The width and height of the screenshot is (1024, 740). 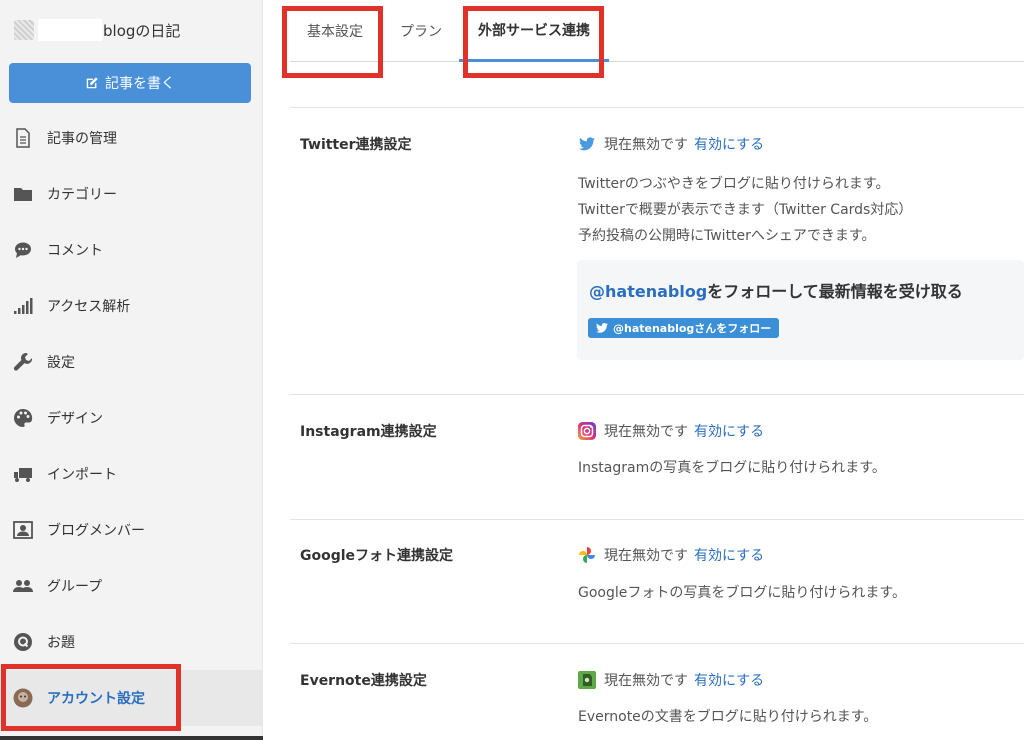 What do you see at coordinates (368, 432) in the screenshot?
I see `instagram-section-title: Instagram連携設定` at bounding box center [368, 432].